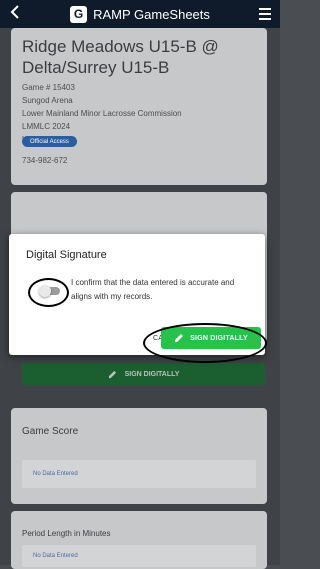 The width and height of the screenshot is (320, 569). What do you see at coordinates (79, 14) in the screenshot?
I see `app-logo: G` at bounding box center [79, 14].